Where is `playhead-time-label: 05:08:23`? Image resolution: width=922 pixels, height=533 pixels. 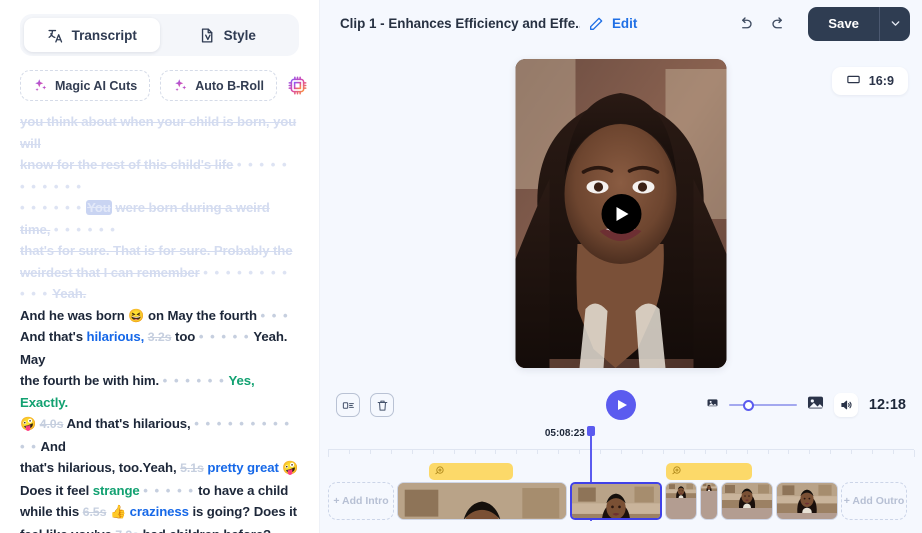 playhead-time-label: 05:08:23 is located at coordinates (564, 433).